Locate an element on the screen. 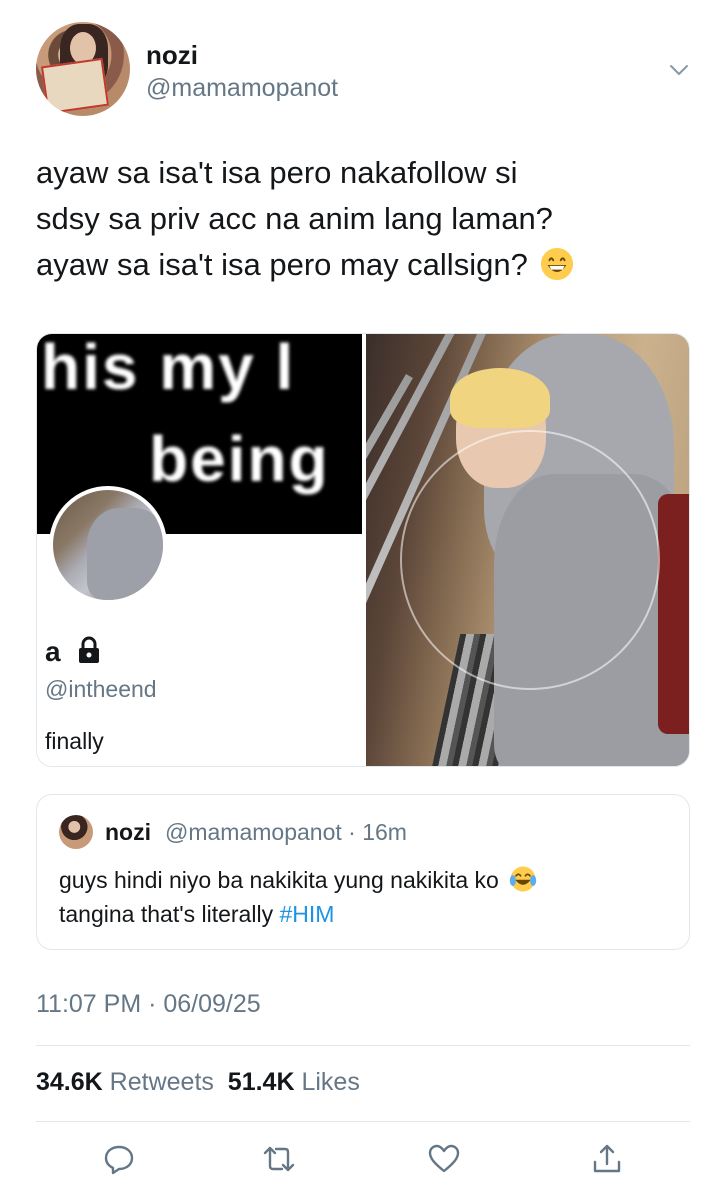 This screenshot has width=725, height=1200. tweet-timestamp: 11:07 PM · 06/09/25 is located at coordinates (148, 1004).